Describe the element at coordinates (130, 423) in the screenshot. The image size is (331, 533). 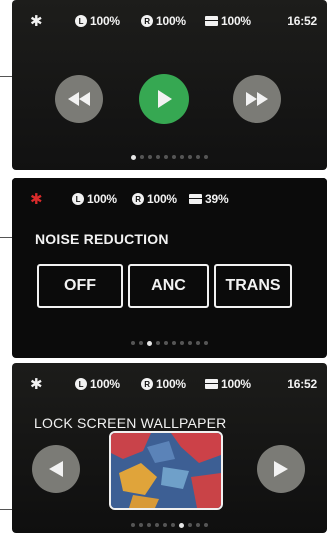
I see `page-title: LOCK SCREEN WALLPAPER` at that location.